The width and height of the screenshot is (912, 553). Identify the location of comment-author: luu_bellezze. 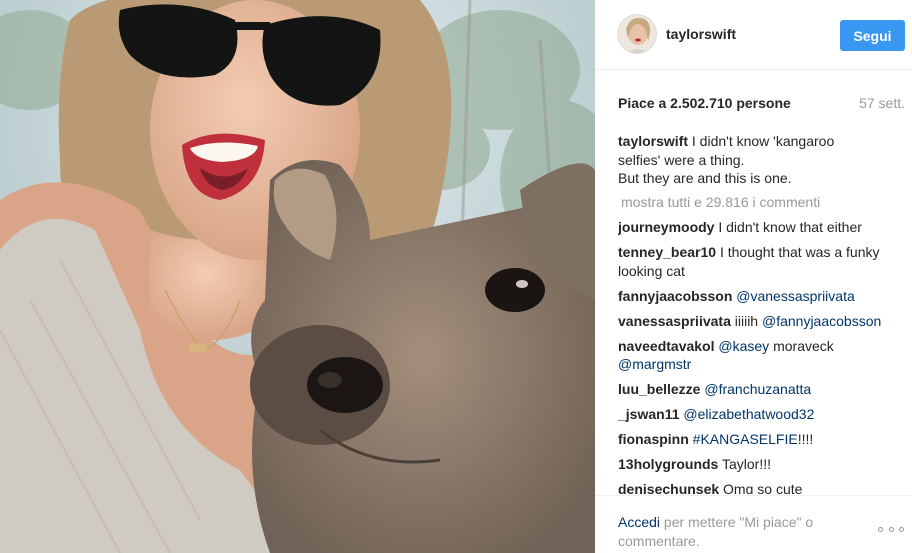
(659, 389).